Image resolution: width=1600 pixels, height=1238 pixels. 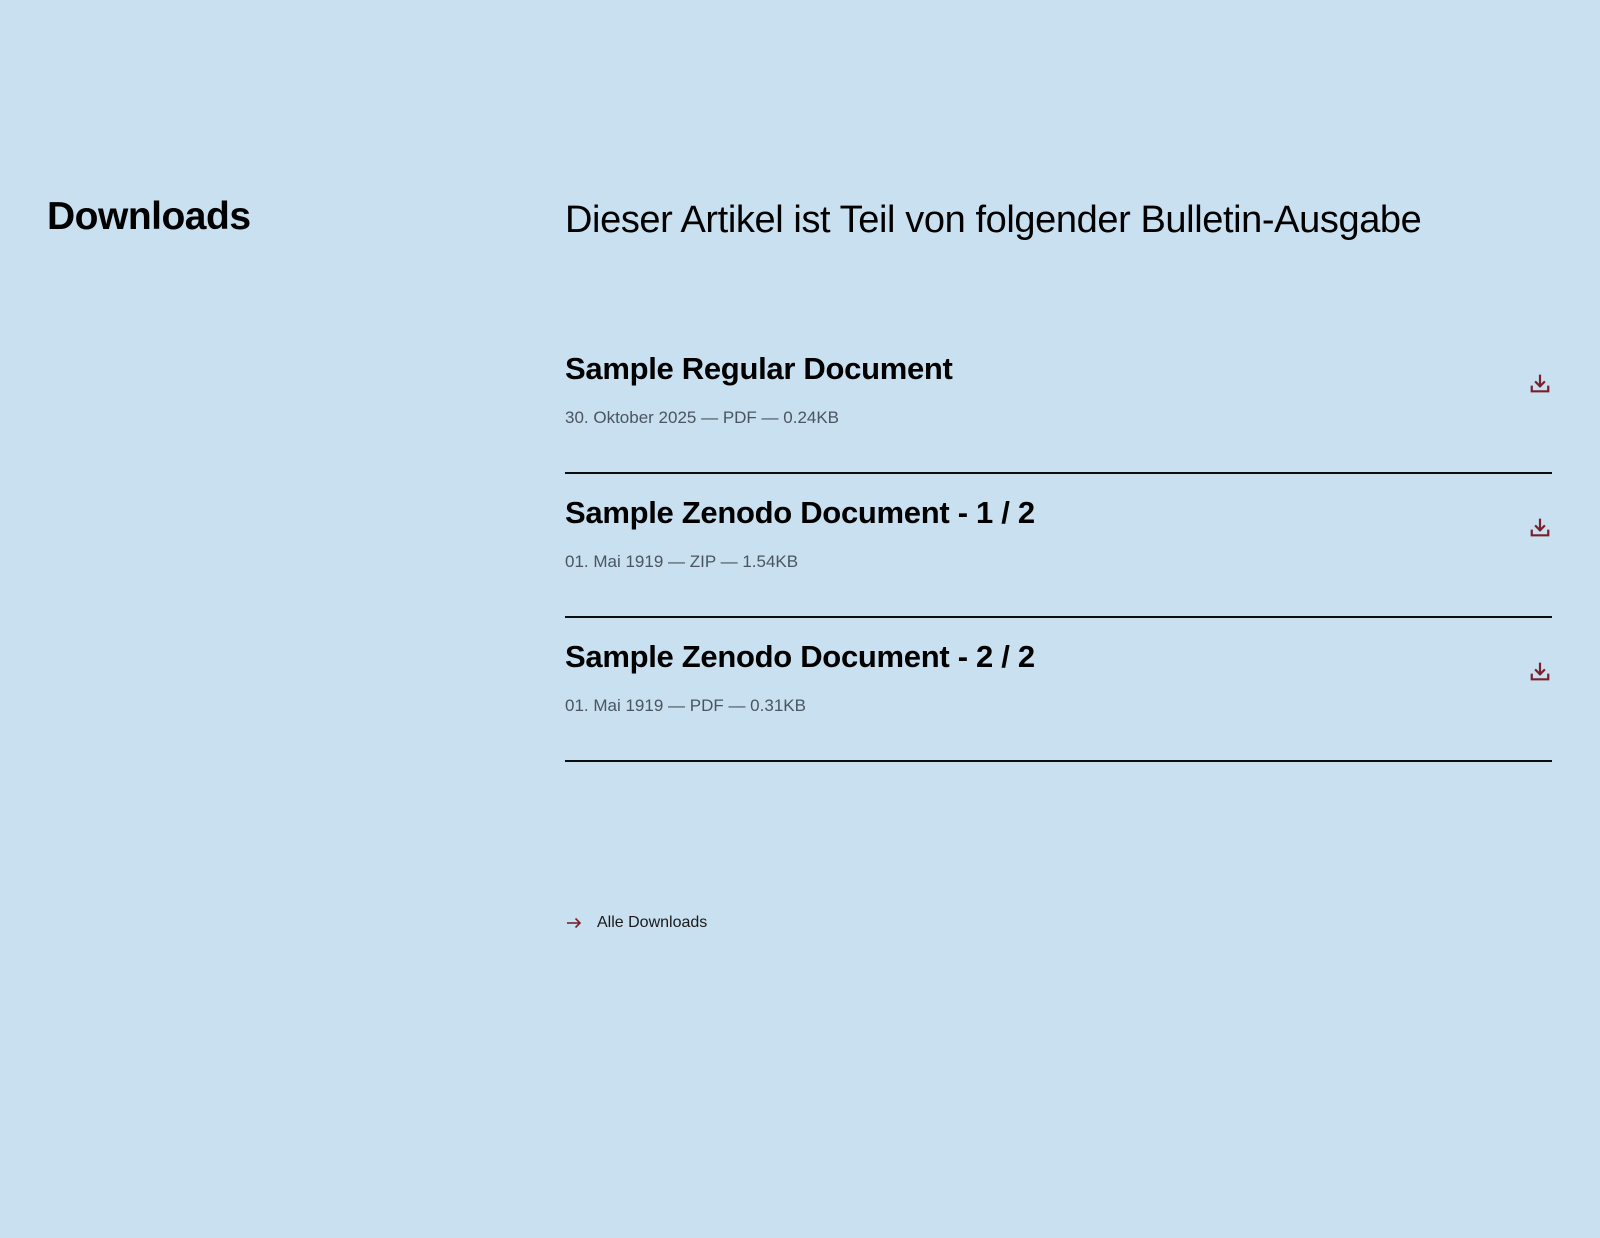 I want to click on download-item-meta: 01. Mai 1919 — PDF — 0.31KB, so click(x=685, y=705).